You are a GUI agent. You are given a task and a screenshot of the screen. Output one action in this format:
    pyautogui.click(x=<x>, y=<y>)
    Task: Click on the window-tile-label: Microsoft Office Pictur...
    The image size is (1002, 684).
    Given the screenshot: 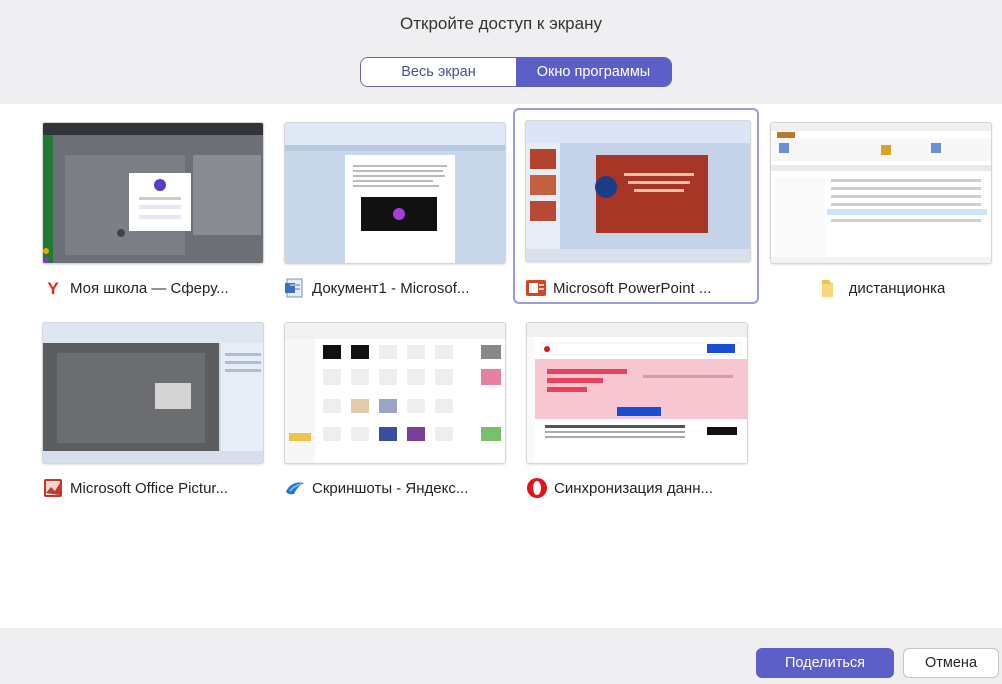 What is the action you would take?
    pyautogui.click(x=153, y=488)
    